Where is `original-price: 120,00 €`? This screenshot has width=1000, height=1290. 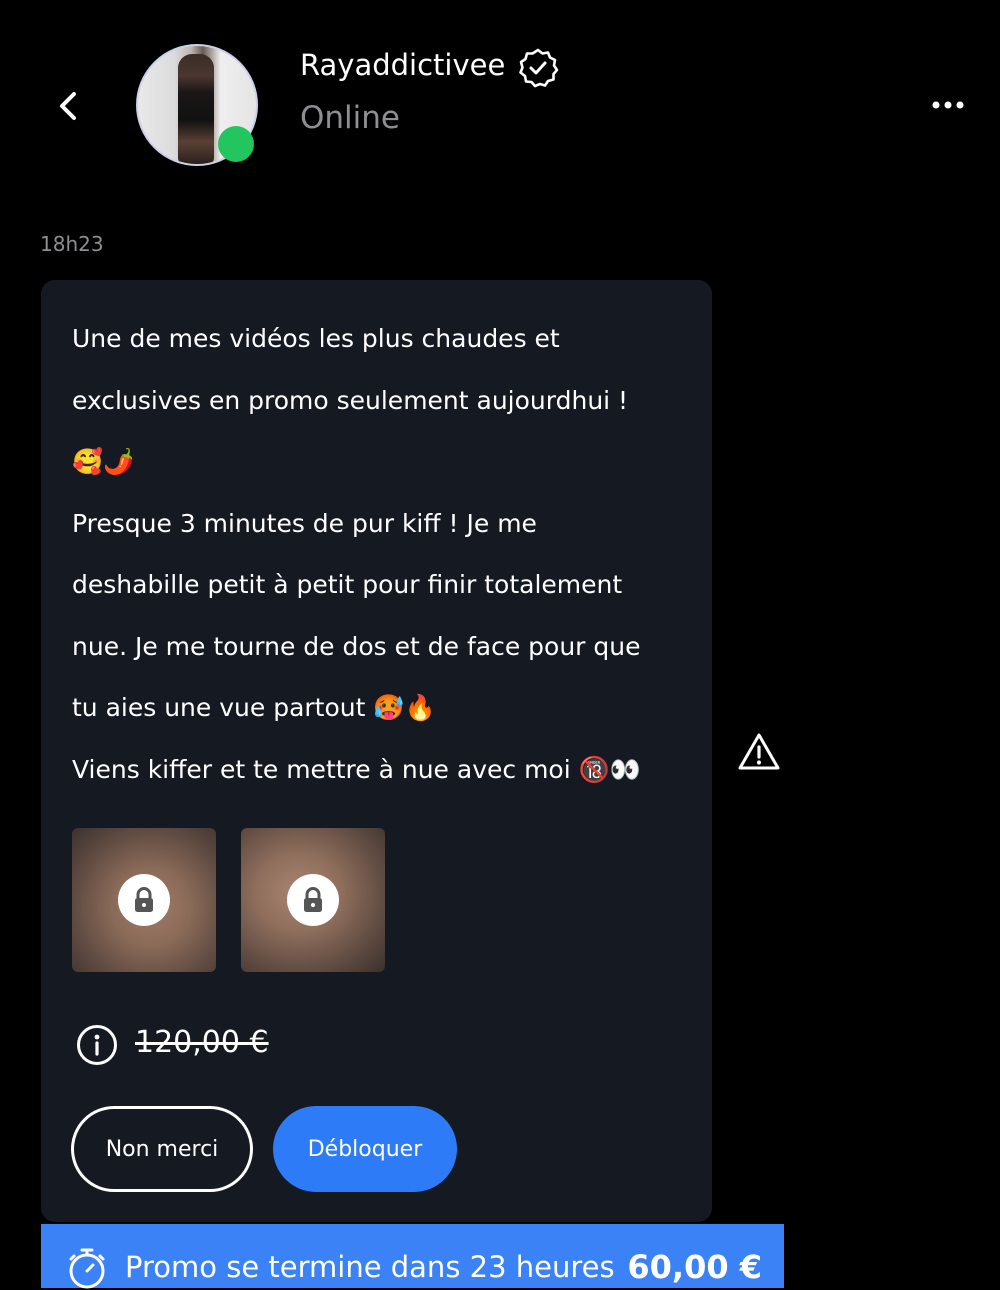 original-price: 120,00 € is located at coordinates (202, 1042).